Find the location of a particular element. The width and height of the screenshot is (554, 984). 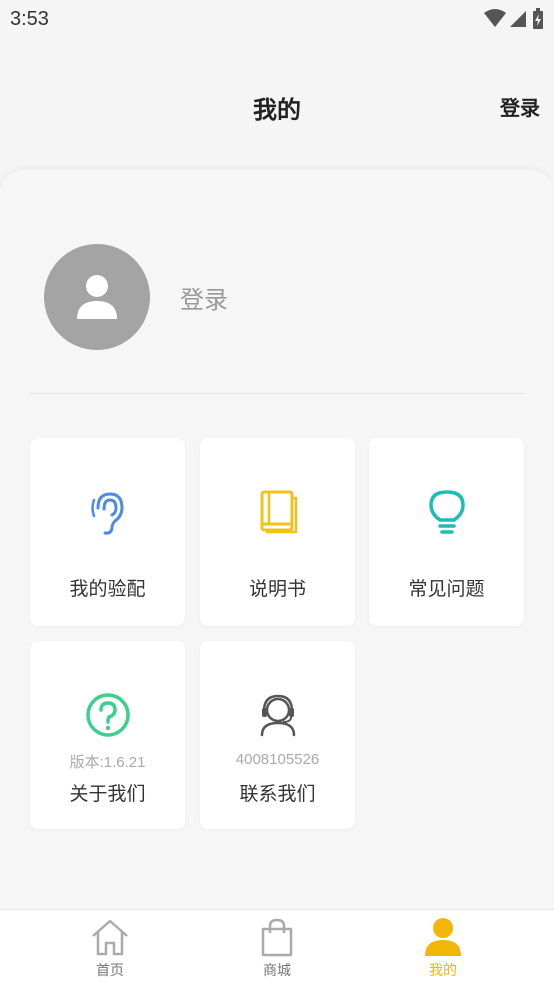

status-bar: 3:53 is located at coordinates (277, 19).